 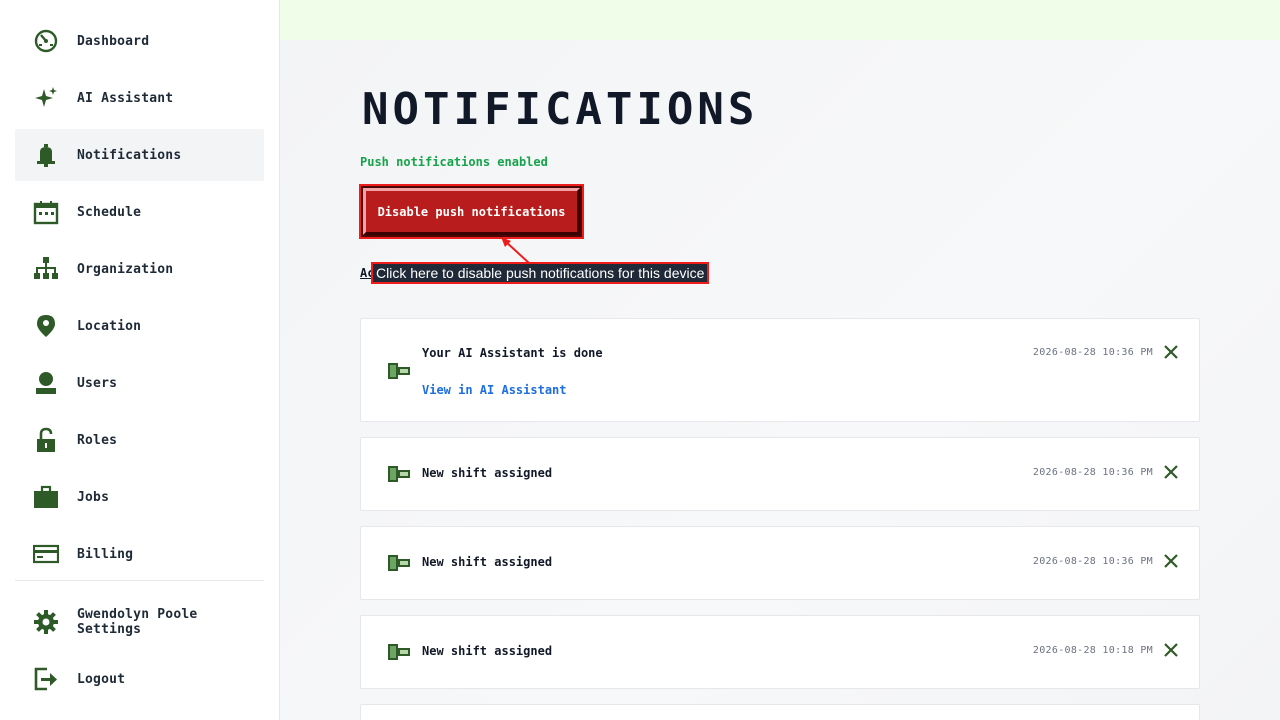 I want to click on bell-icon, so click(x=46, y=155).